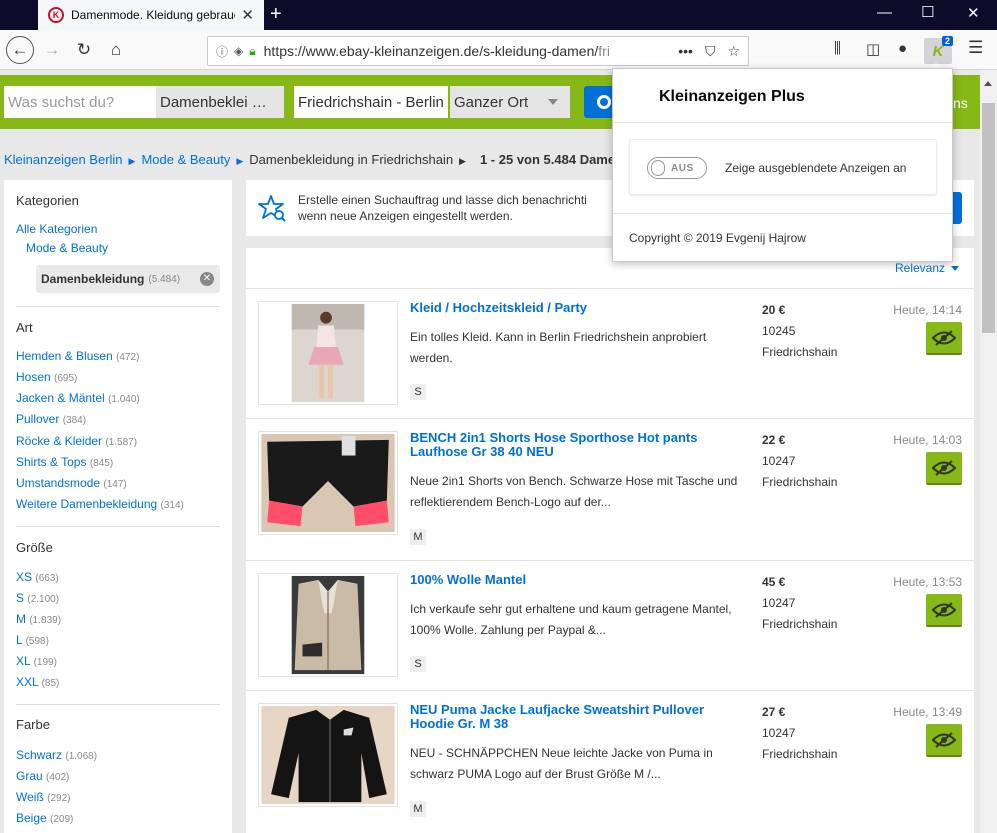  What do you see at coordinates (988, 451) in the screenshot?
I see `page-scrollbar` at bounding box center [988, 451].